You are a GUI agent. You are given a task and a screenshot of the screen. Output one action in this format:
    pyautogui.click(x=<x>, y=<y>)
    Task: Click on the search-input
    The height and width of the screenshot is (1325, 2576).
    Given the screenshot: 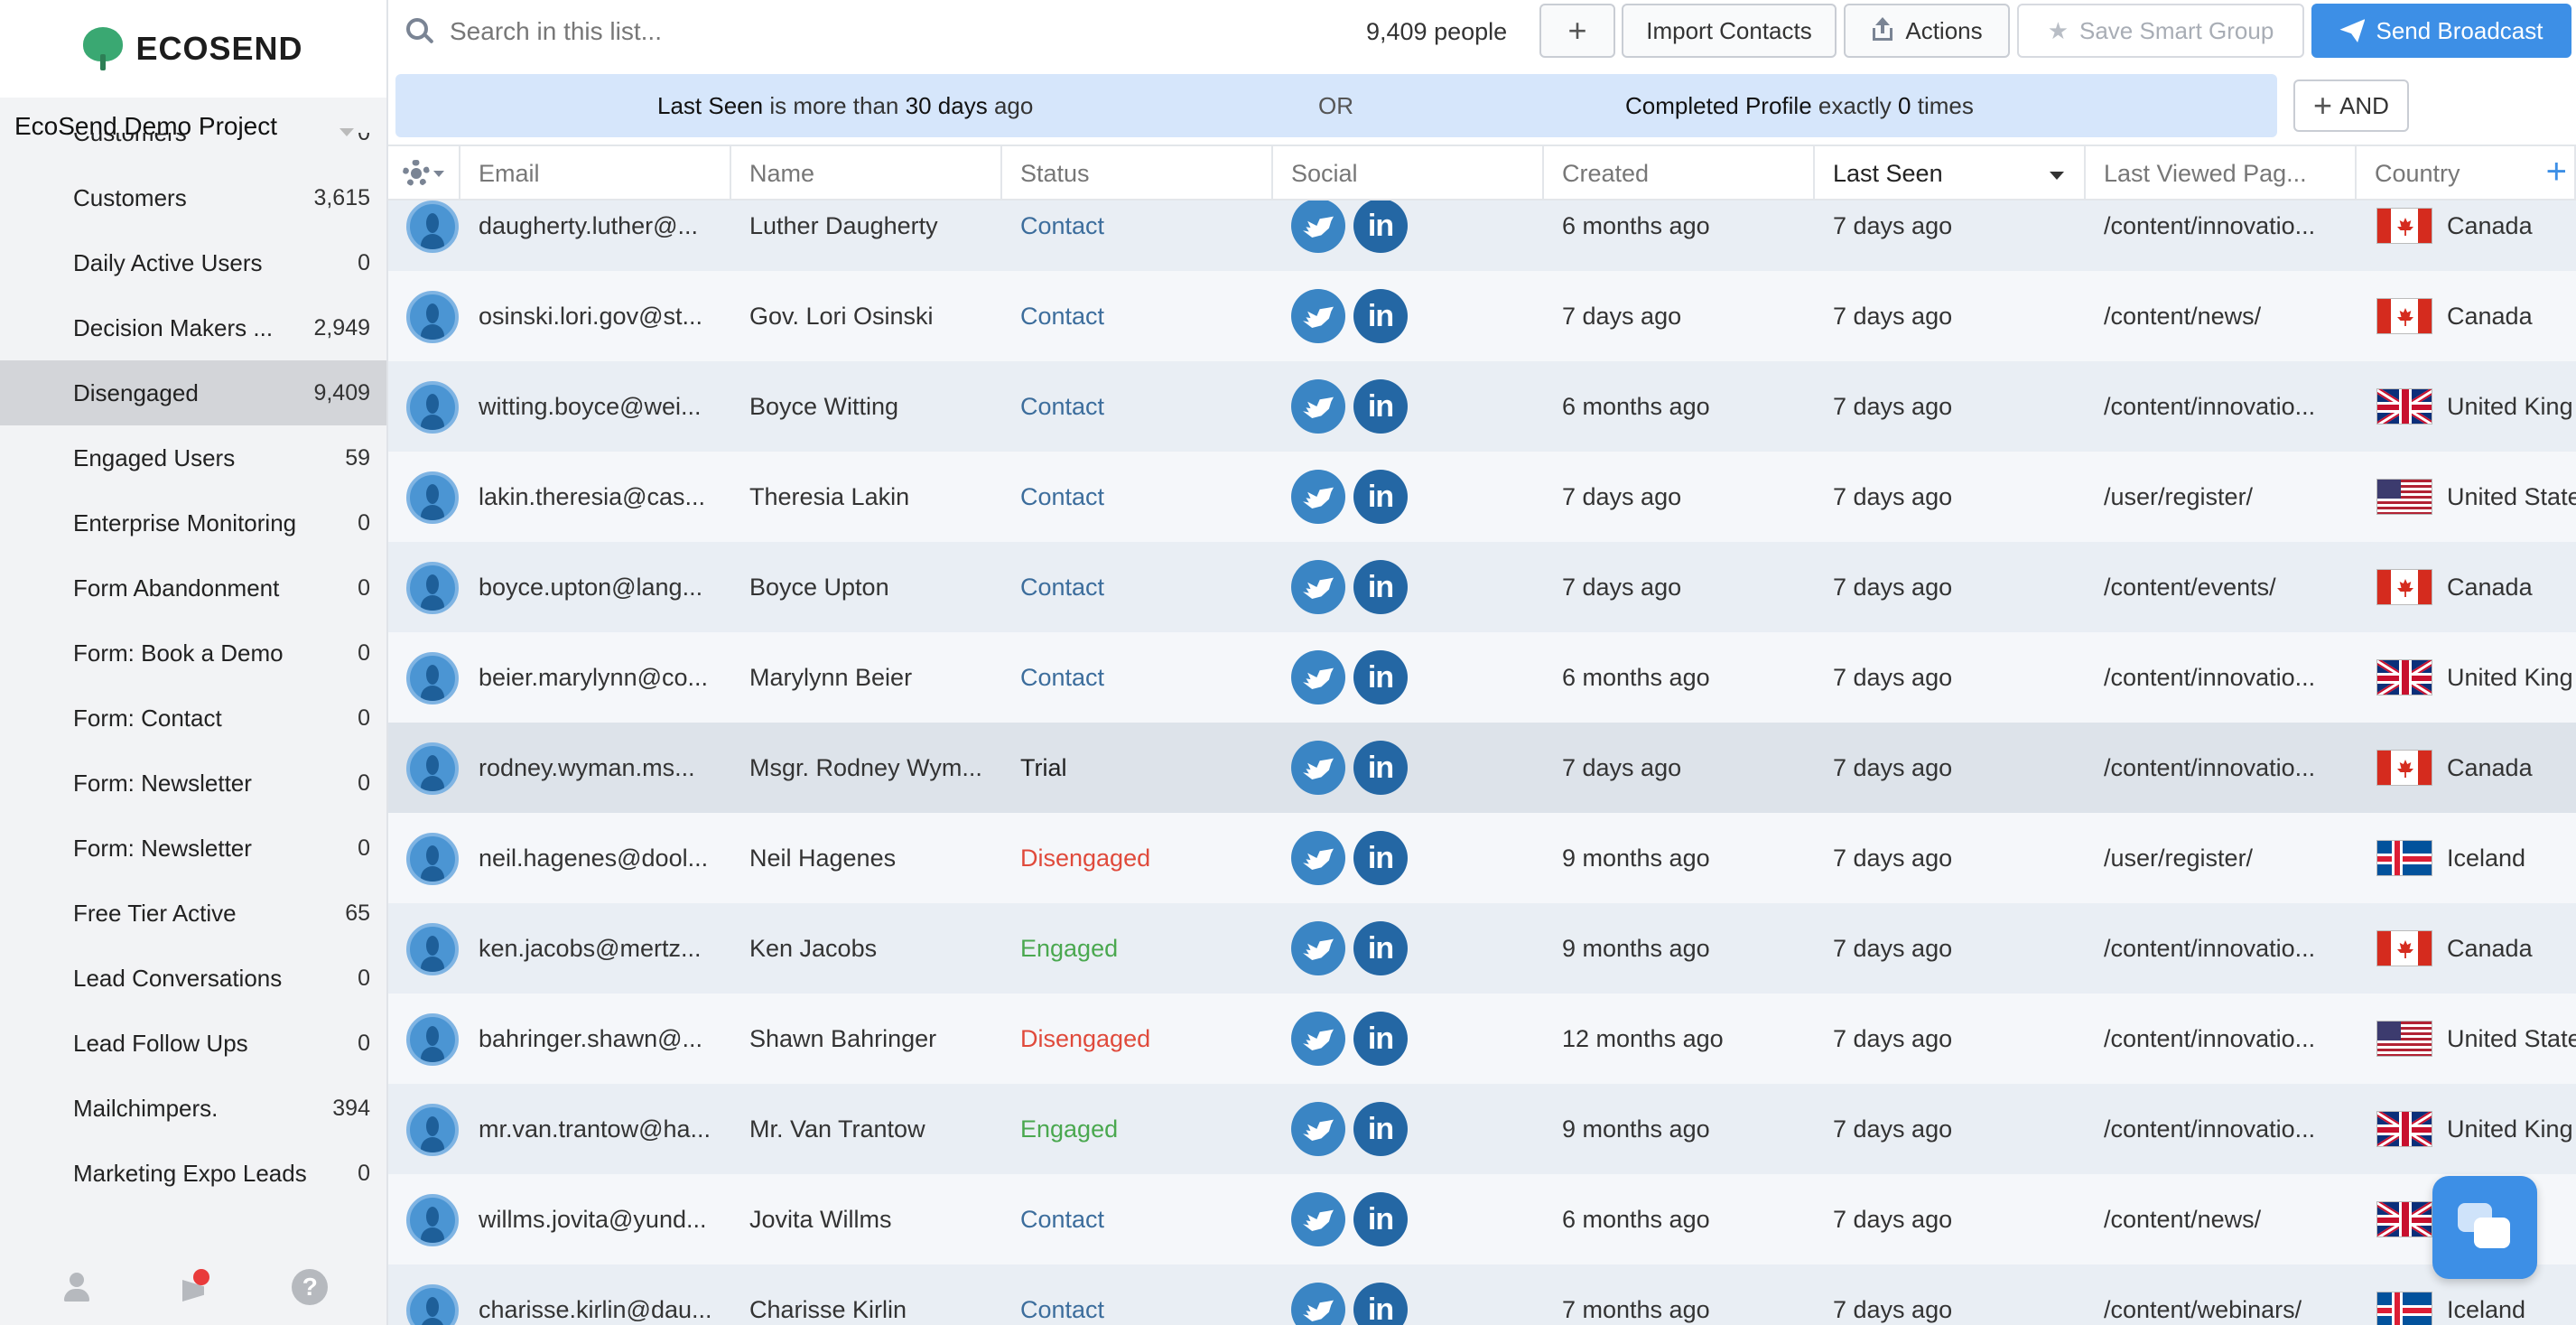 What is the action you would take?
    pyautogui.click(x=757, y=31)
    